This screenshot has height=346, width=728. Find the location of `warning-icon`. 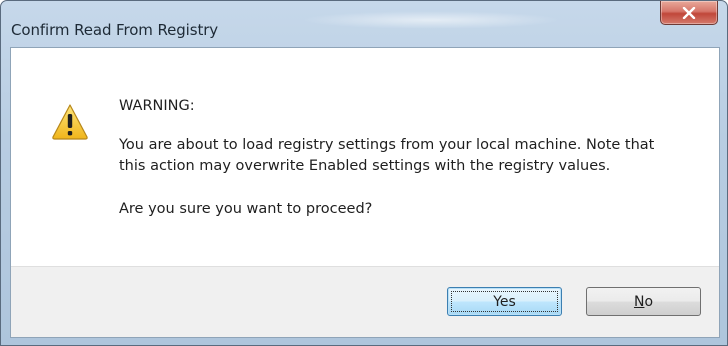

warning-icon is located at coordinates (70, 122).